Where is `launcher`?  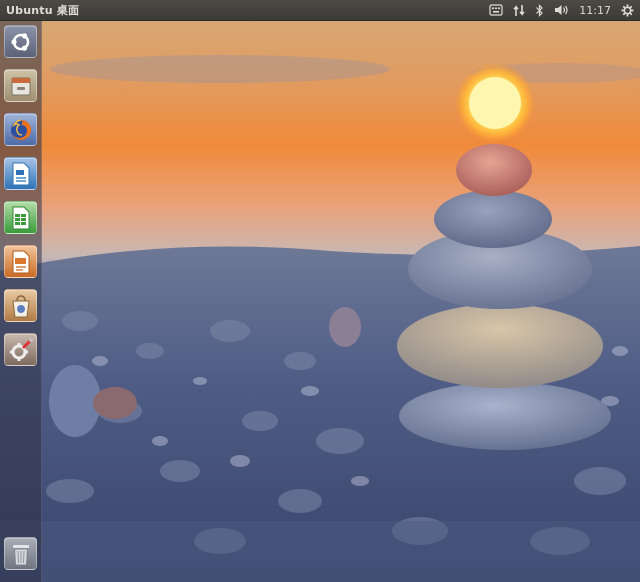 launcher is located at coordinates (21, 301).